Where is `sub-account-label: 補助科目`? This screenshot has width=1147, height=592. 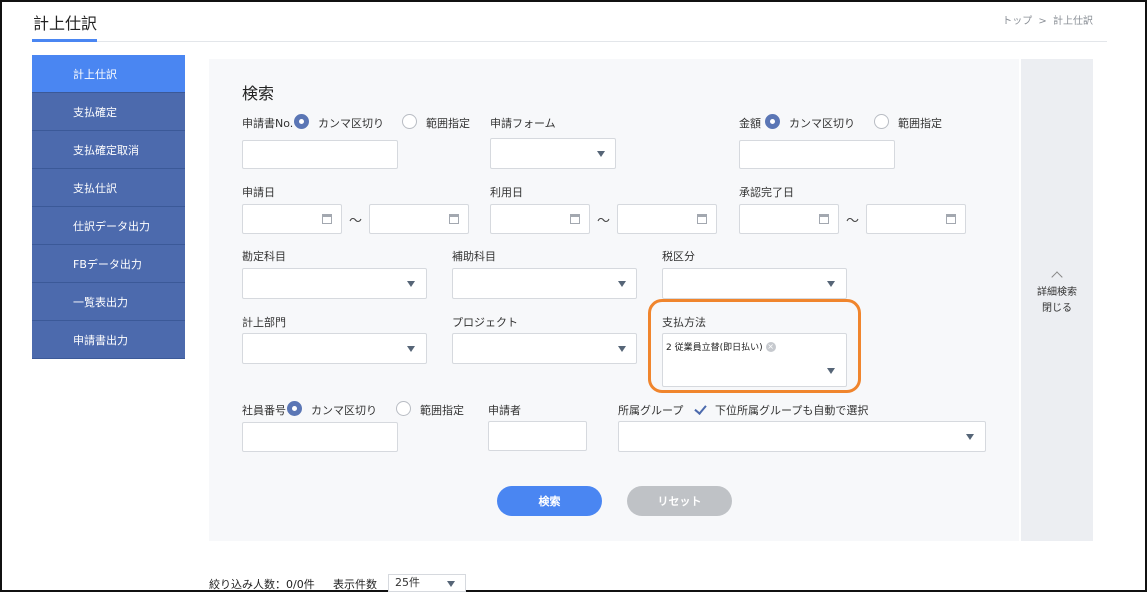 sub-account-label: 補助科目 is located at coordinates (474, 256).